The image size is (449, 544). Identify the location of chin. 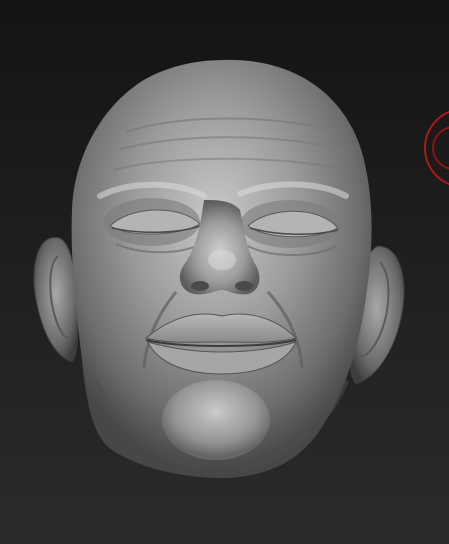
(216, 420).